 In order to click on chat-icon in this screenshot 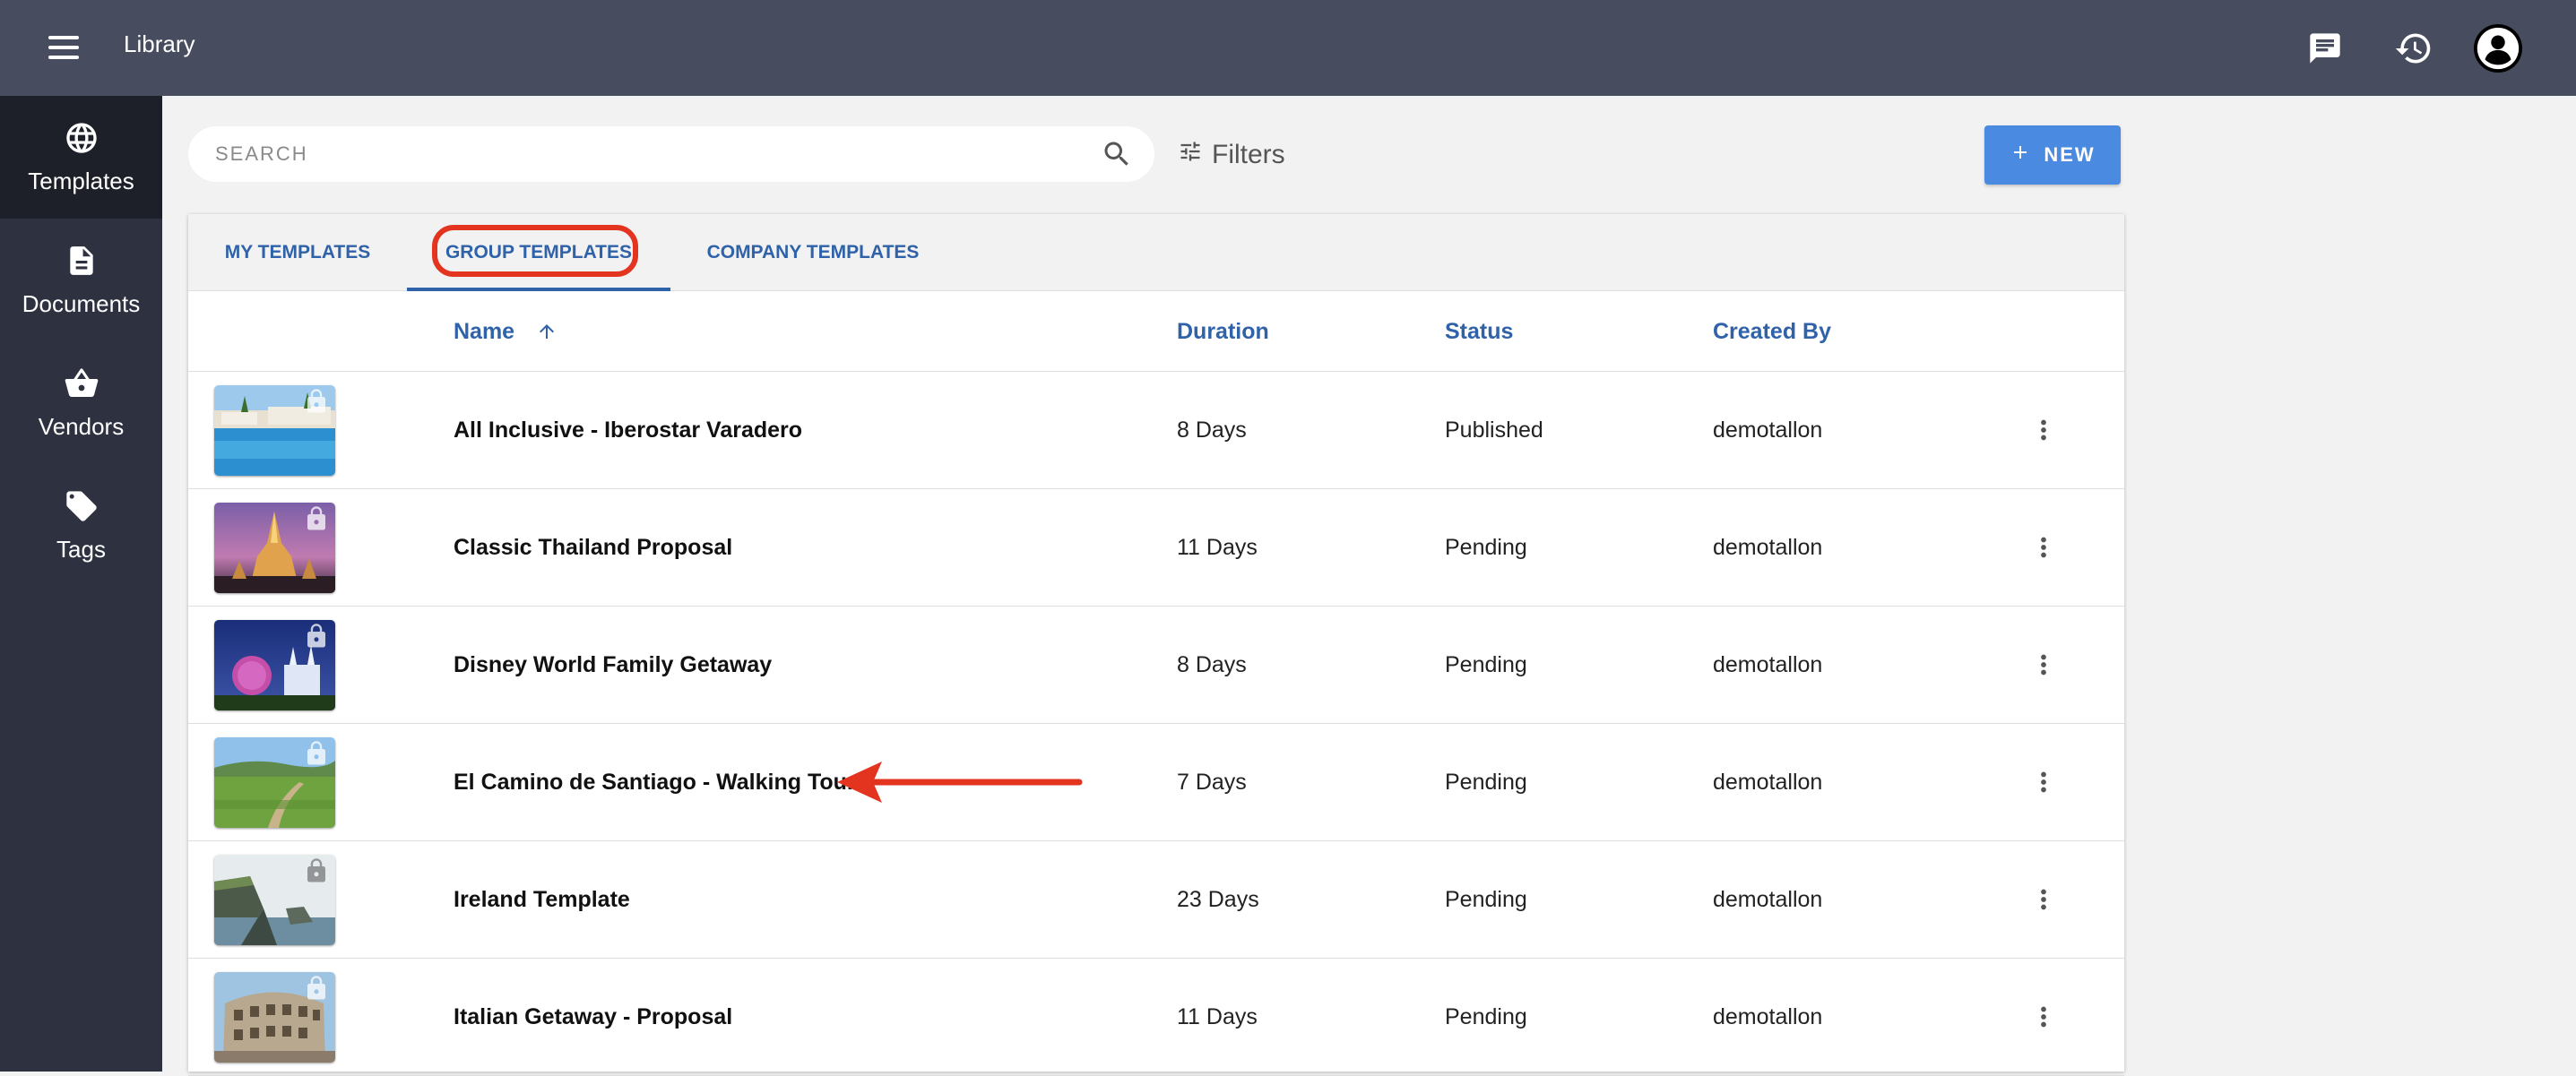, I will do `click(2325, 48)`.